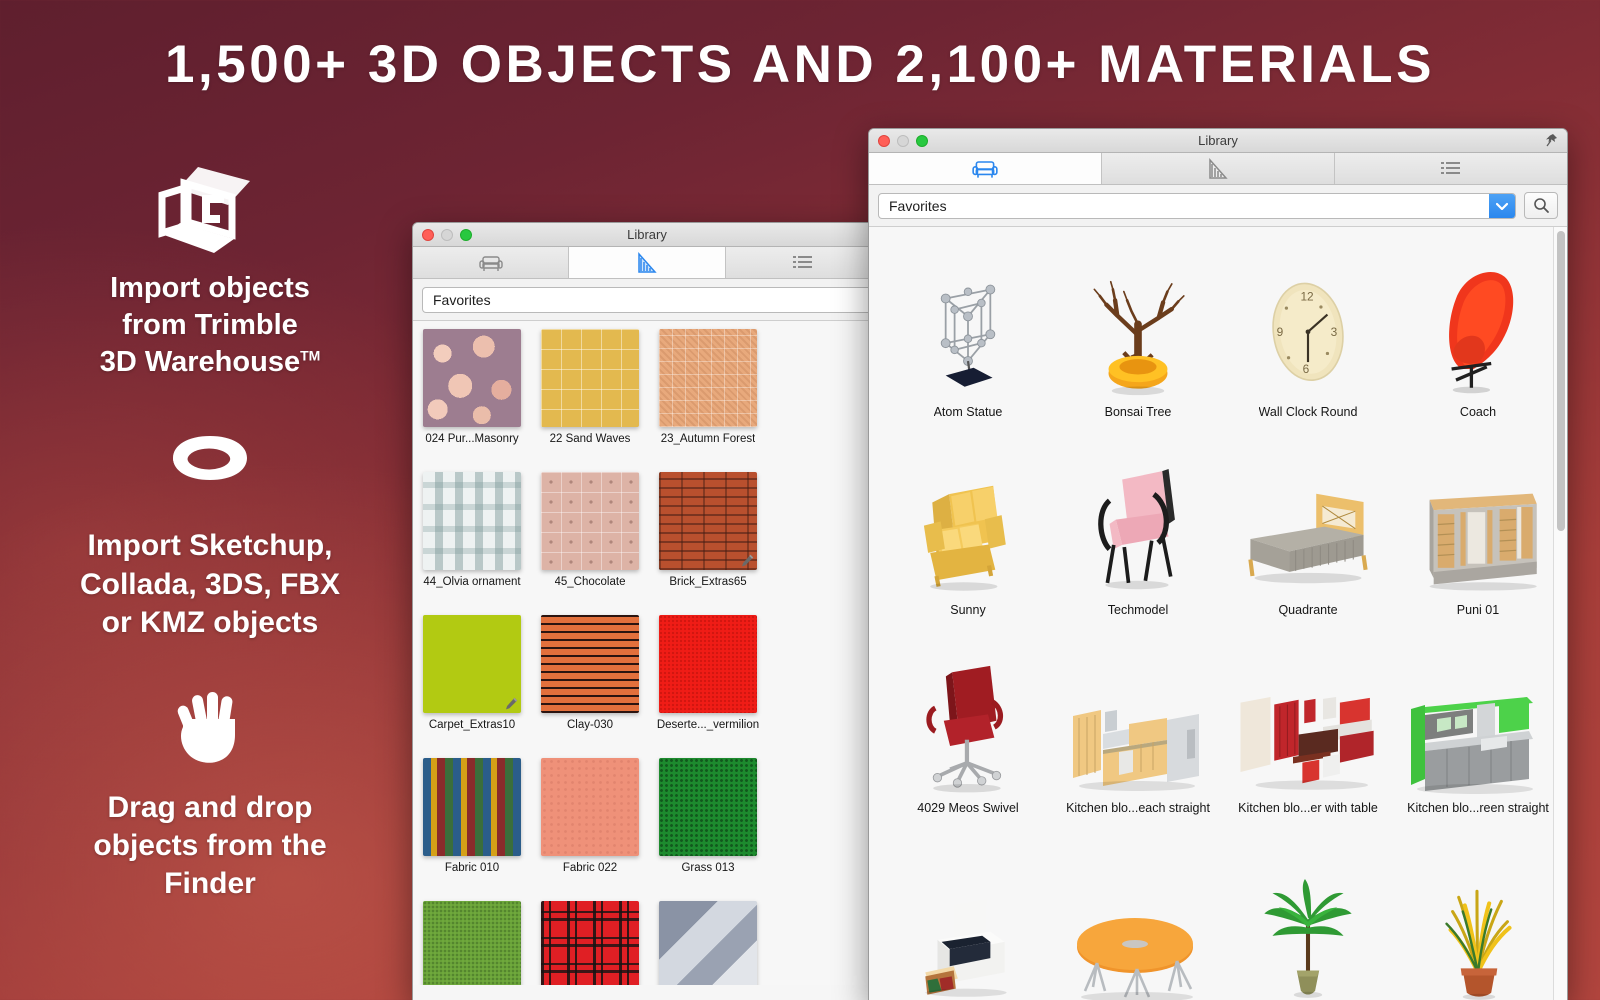  I want to click on armchair-icon, so click(490, 263).